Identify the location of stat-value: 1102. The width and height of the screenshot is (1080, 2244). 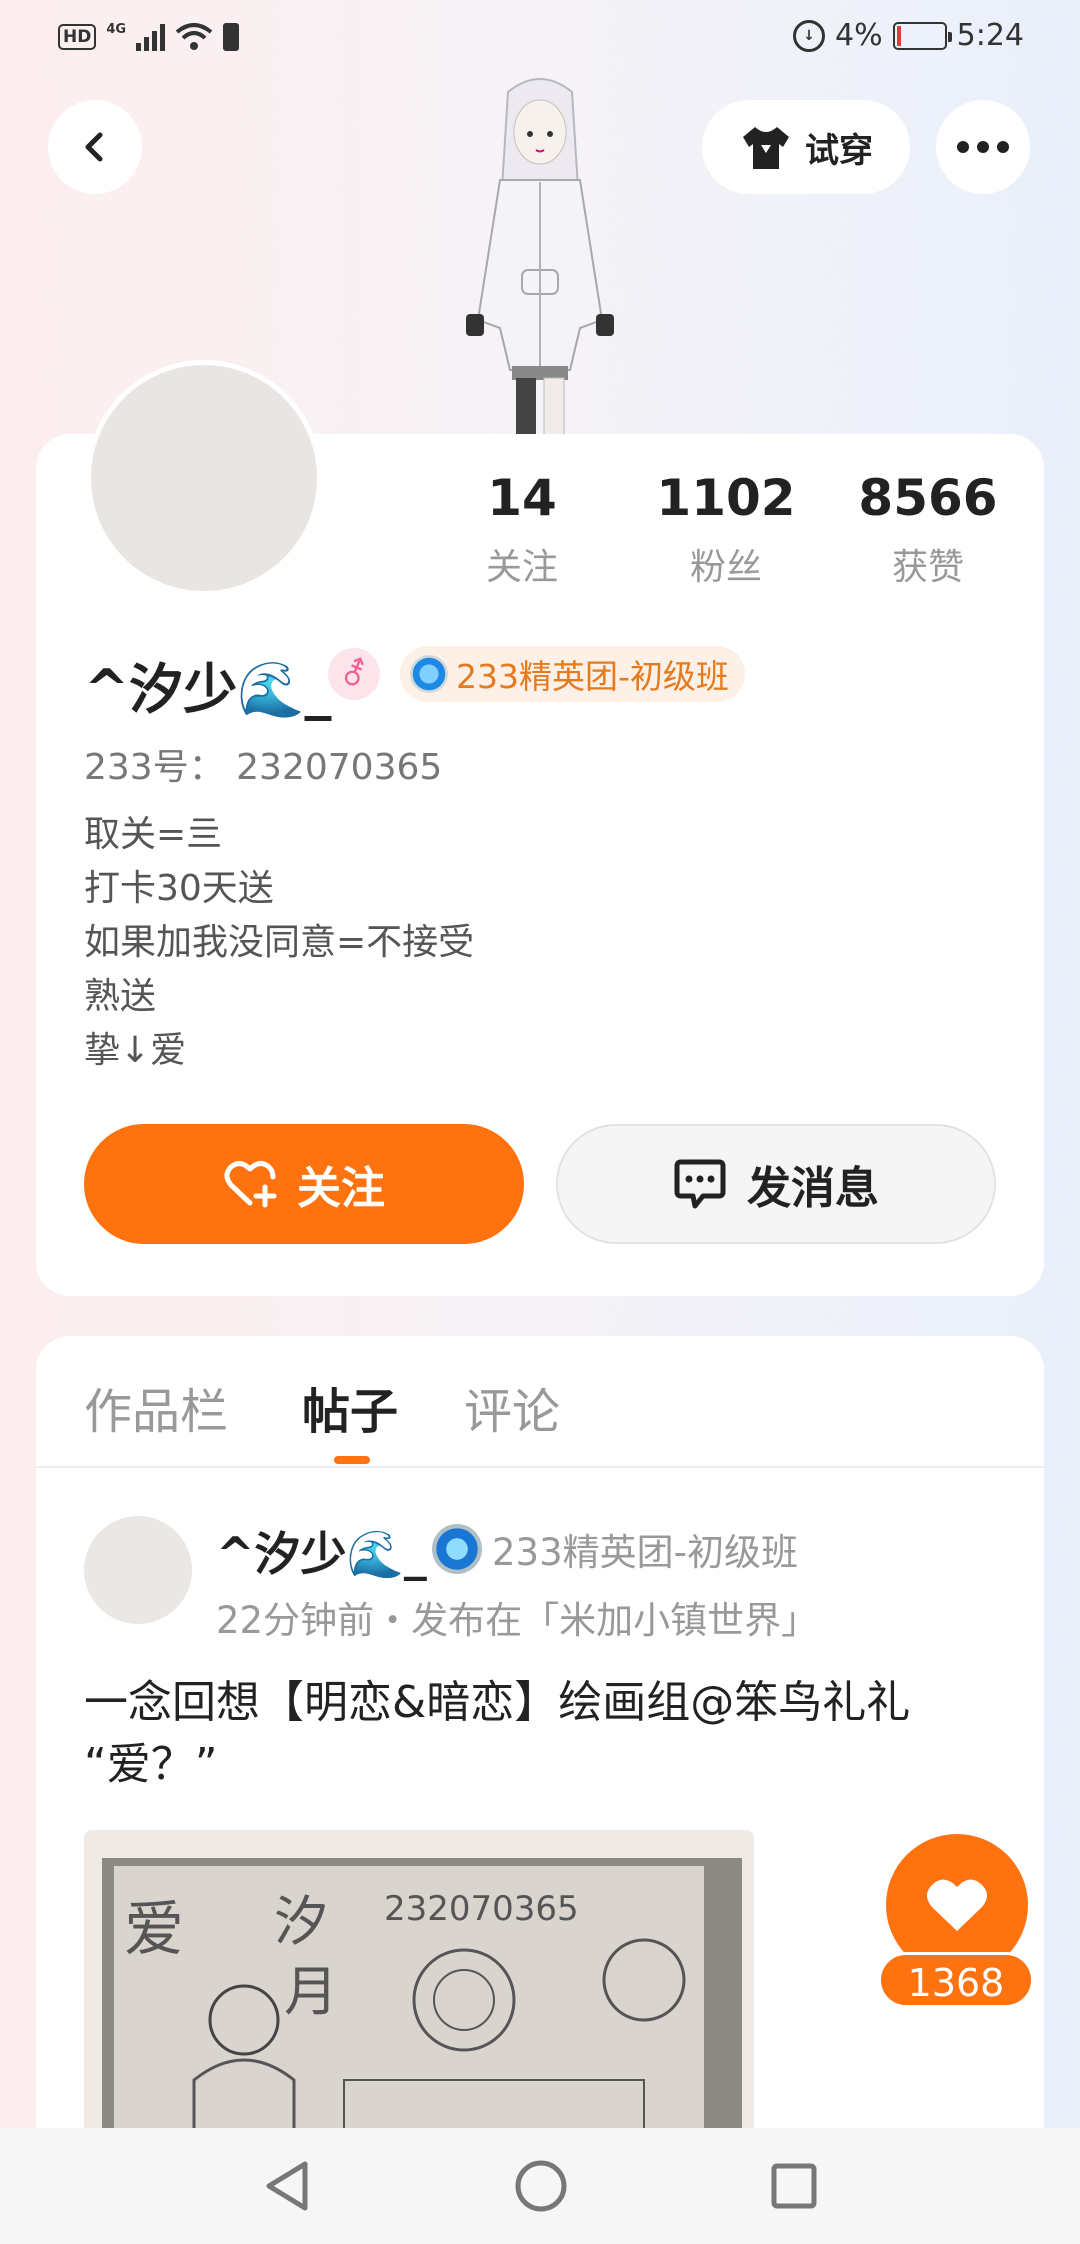
(726, 498).